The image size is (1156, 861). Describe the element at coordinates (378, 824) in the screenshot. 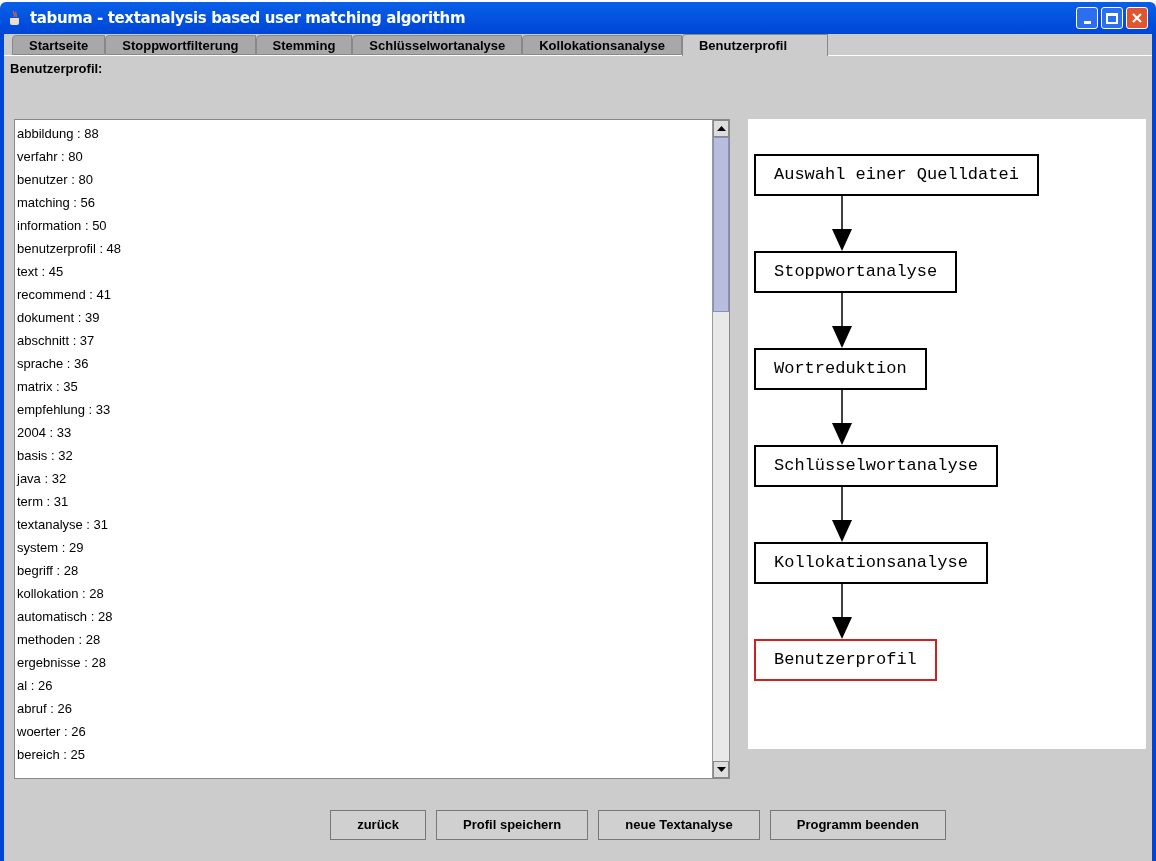

I see `action-button: zurück` at that location.